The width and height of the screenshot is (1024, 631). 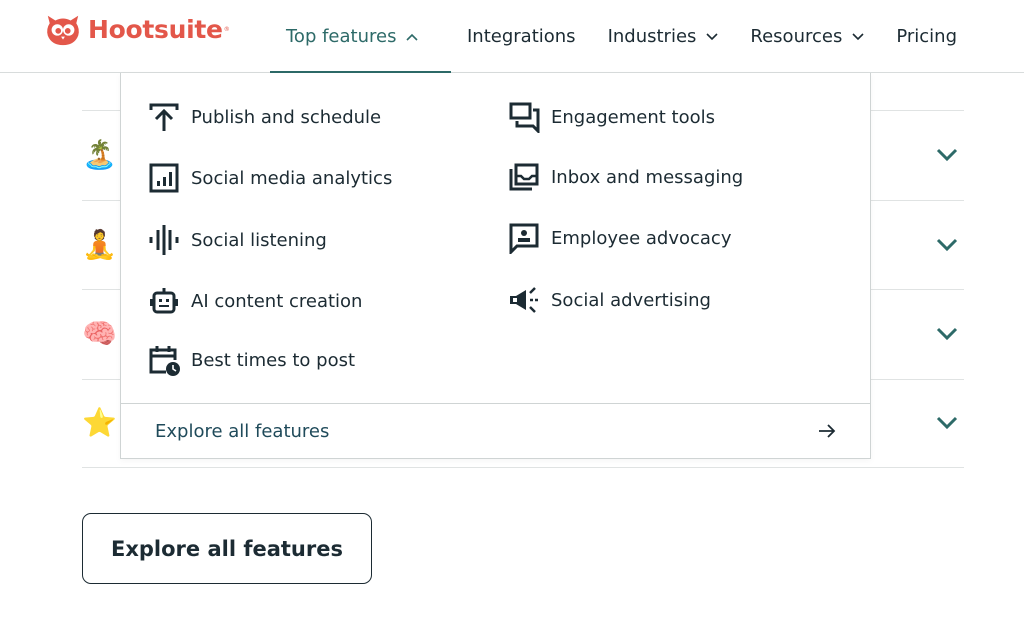 What do you see at coordinates (796, 36) in the screenshot?
I see `nav-label: Resources` at bounding box center [796, 36].